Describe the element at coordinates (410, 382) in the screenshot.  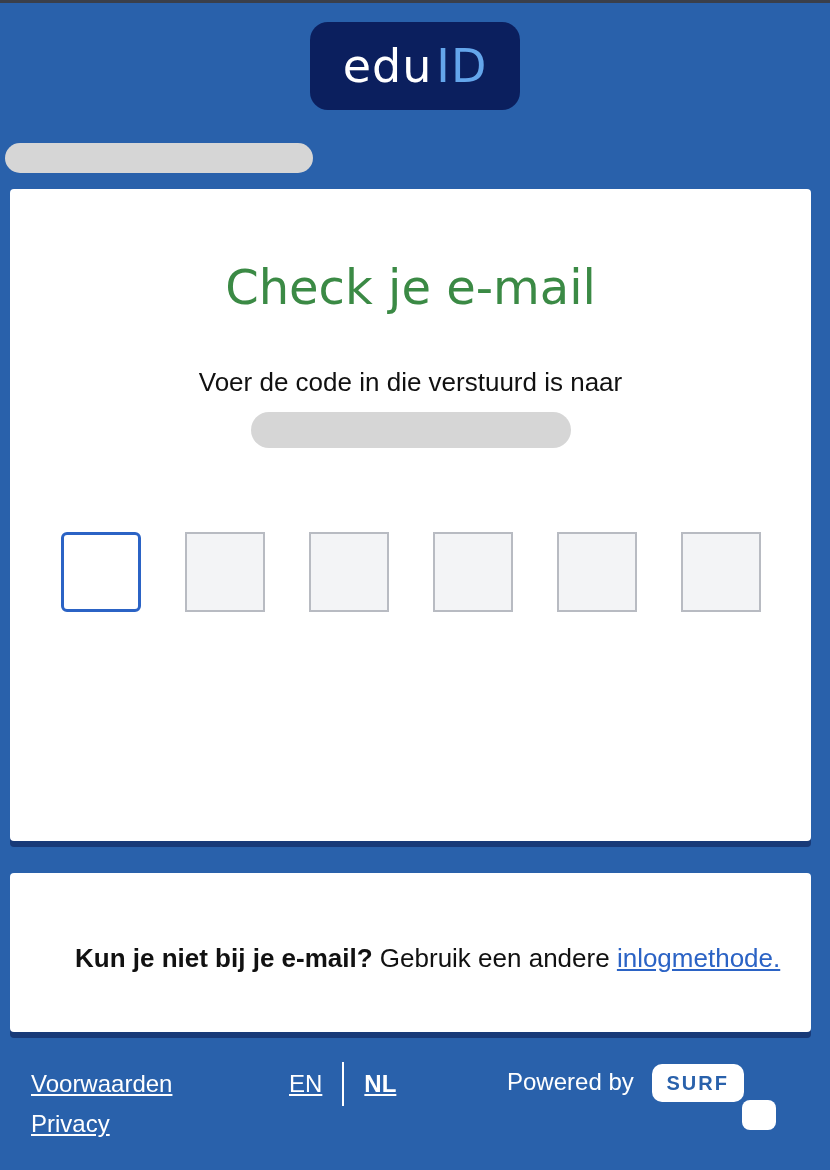
I see `instruction-text: Voer de code in die verstuurd is naar` at that location.